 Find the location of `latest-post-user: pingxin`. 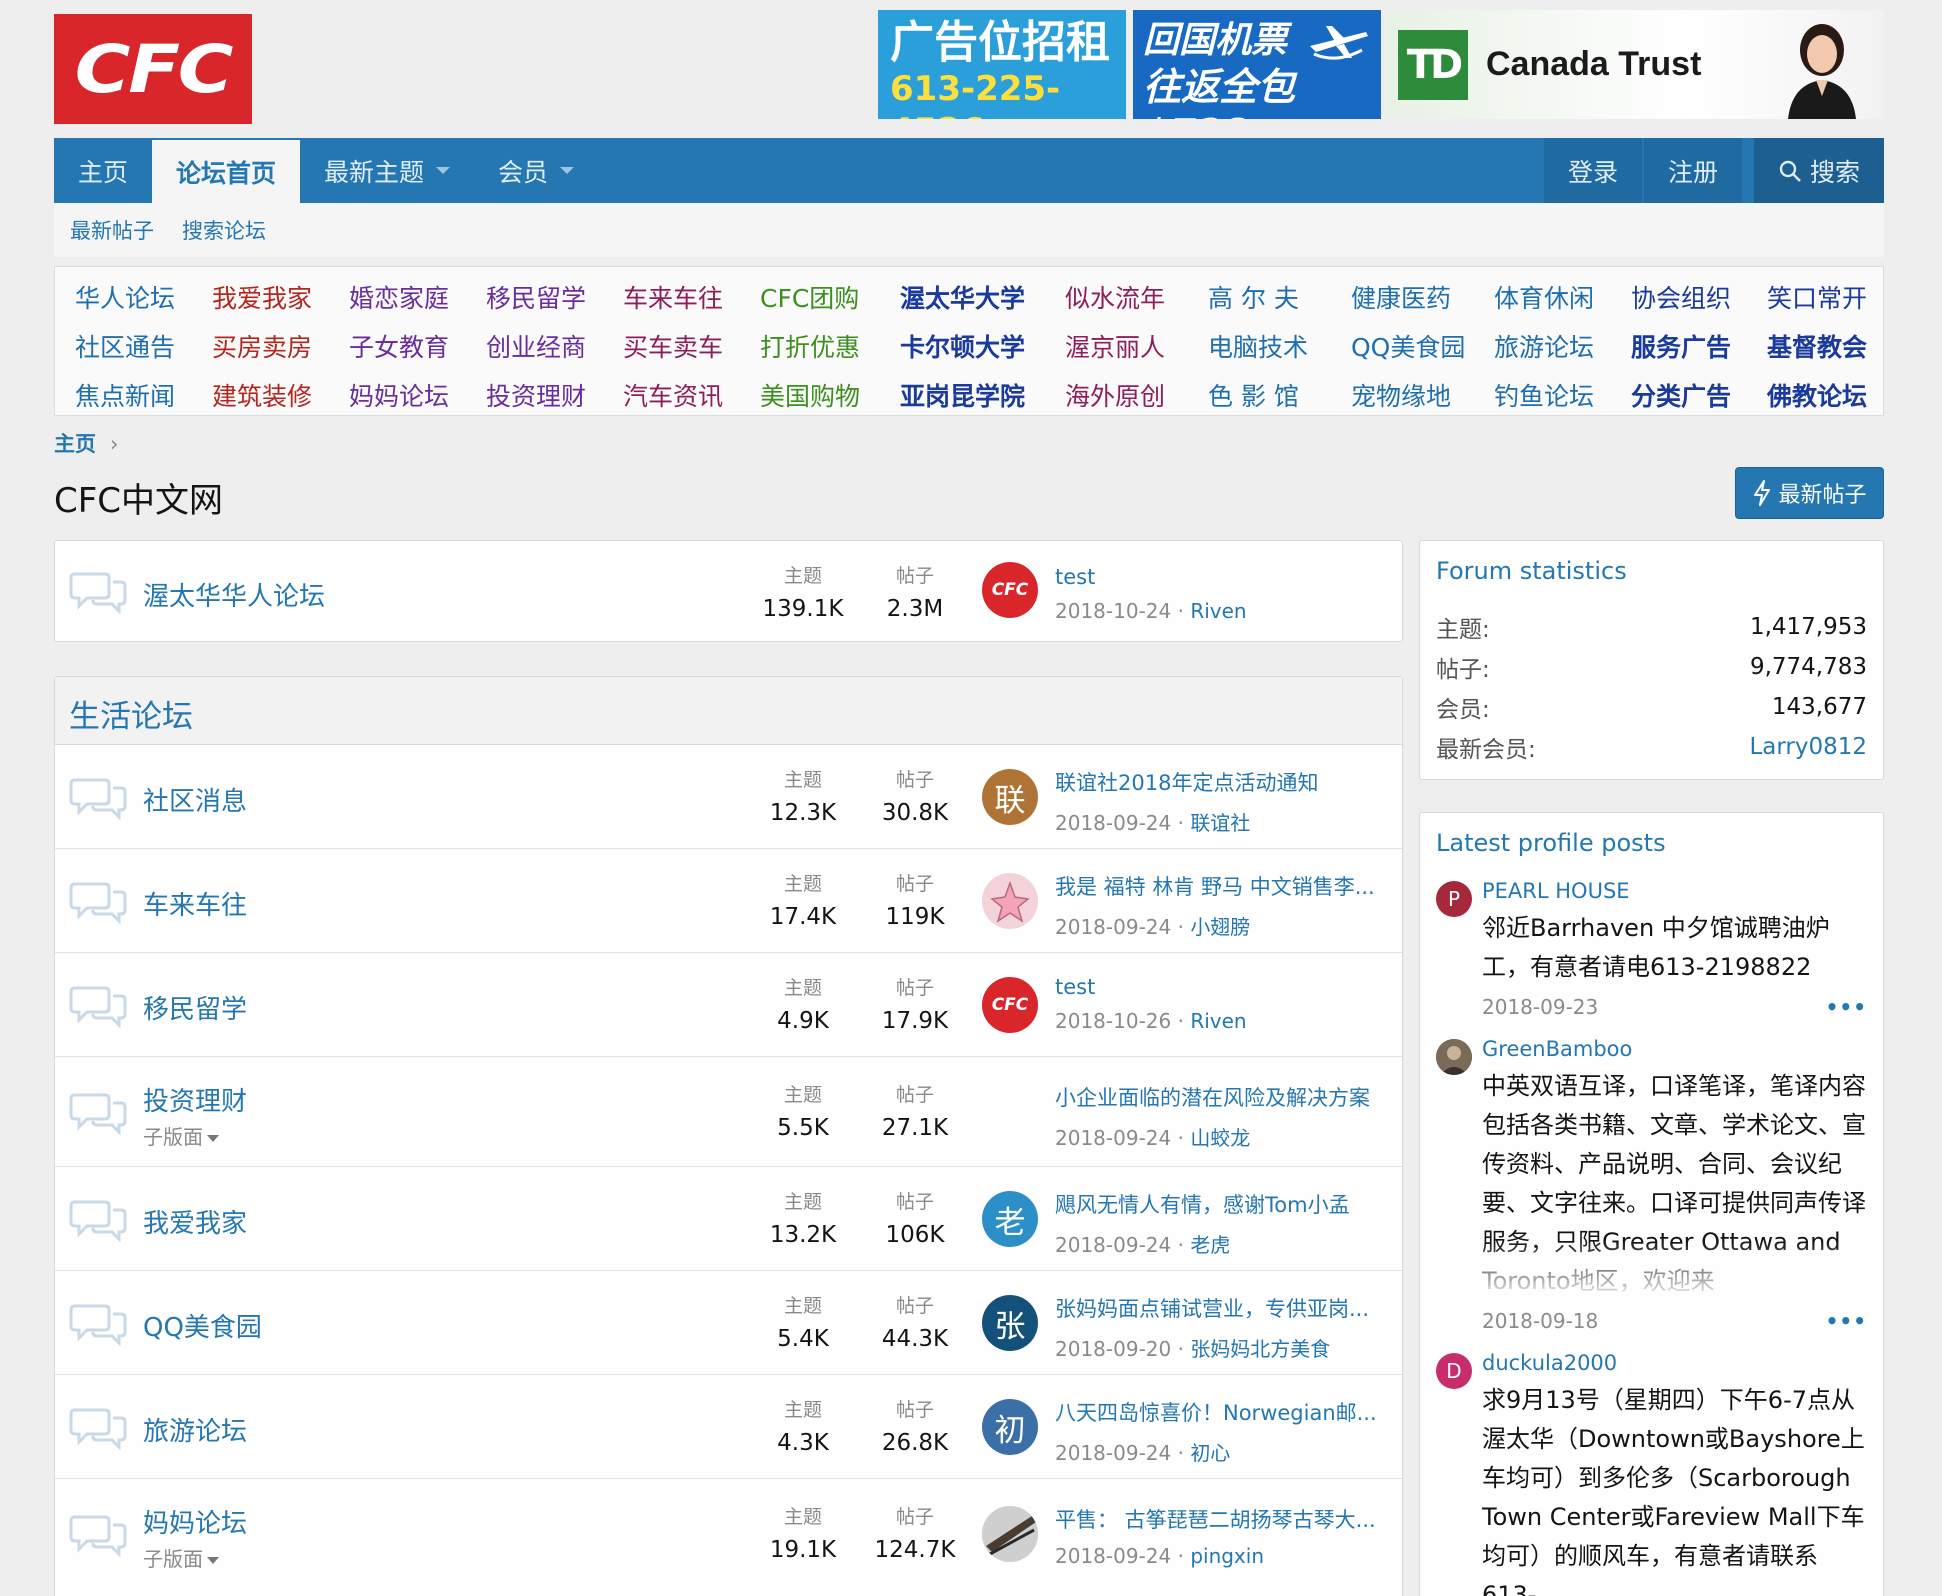

latest-post-user: pingxin is located at coordinates (1227, 1556).